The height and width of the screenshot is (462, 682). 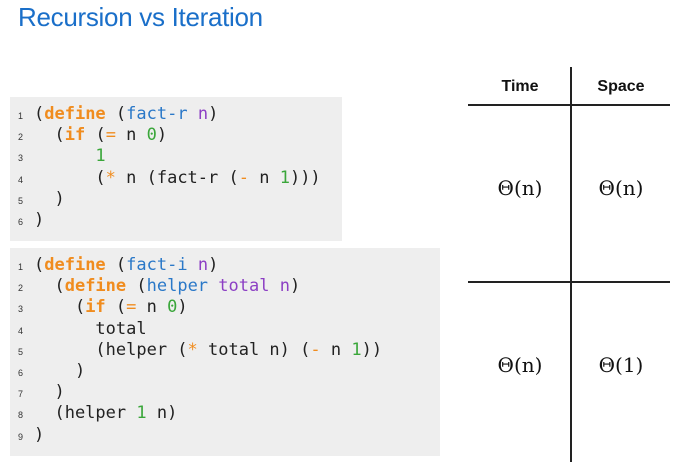 I want to click on iterative-space: Θ(1), so click(x=621, y=365).